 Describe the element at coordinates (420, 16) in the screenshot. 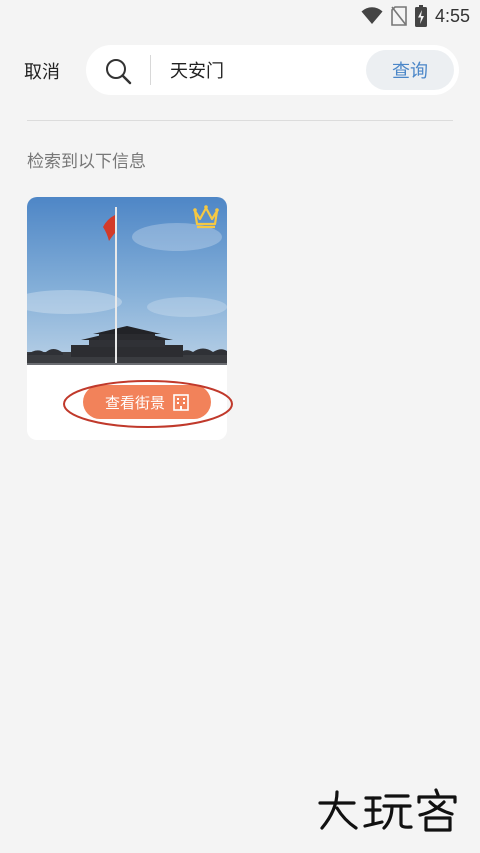

I see `battery-charging-icon` at that location.